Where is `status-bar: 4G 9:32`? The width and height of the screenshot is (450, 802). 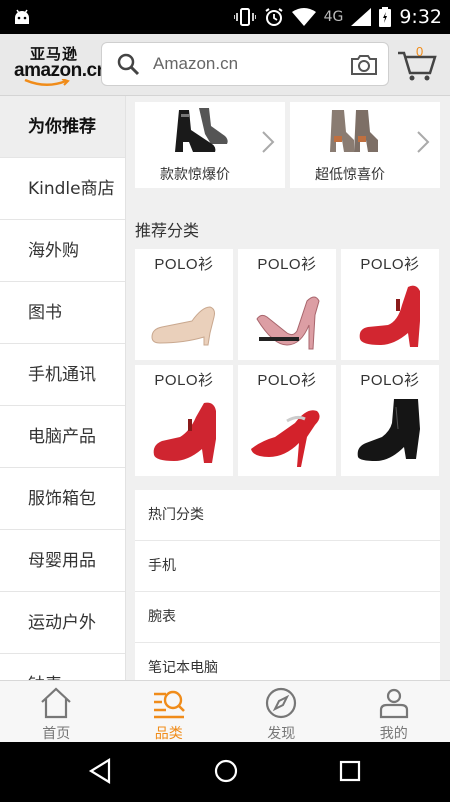
status-bar: 4G 9:32 is located at coordinates (225, 17).